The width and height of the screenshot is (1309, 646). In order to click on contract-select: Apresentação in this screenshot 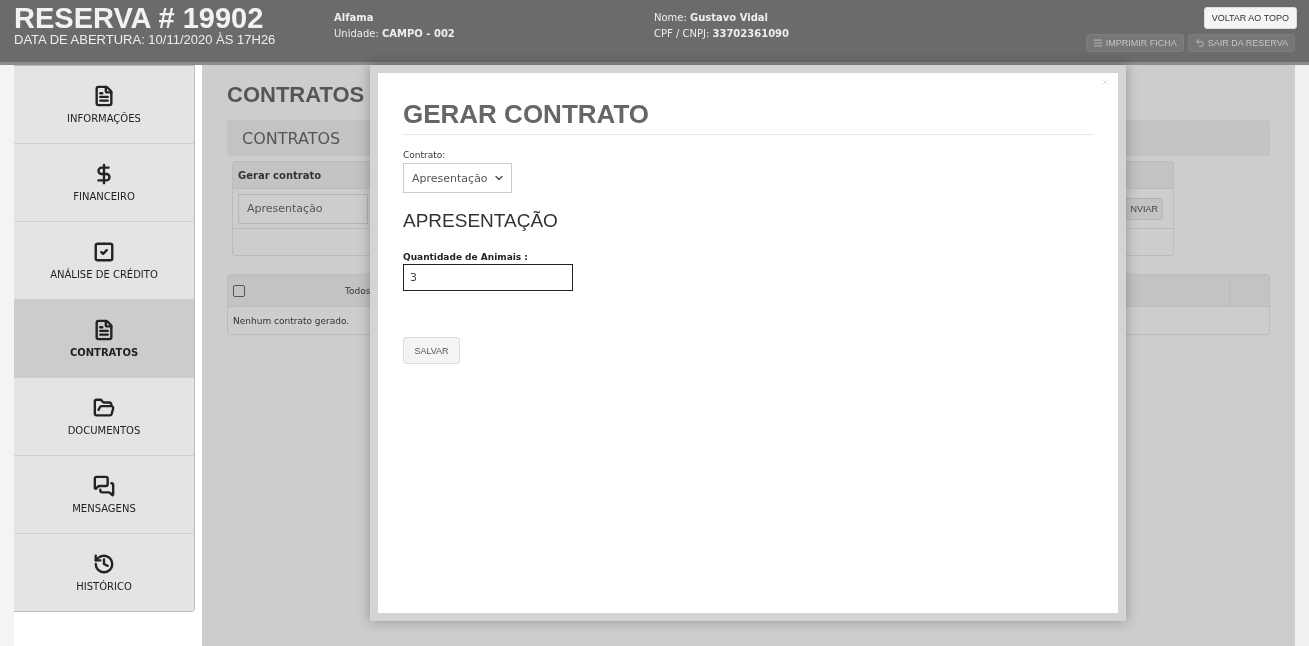, I will do `click(303, 208)`.